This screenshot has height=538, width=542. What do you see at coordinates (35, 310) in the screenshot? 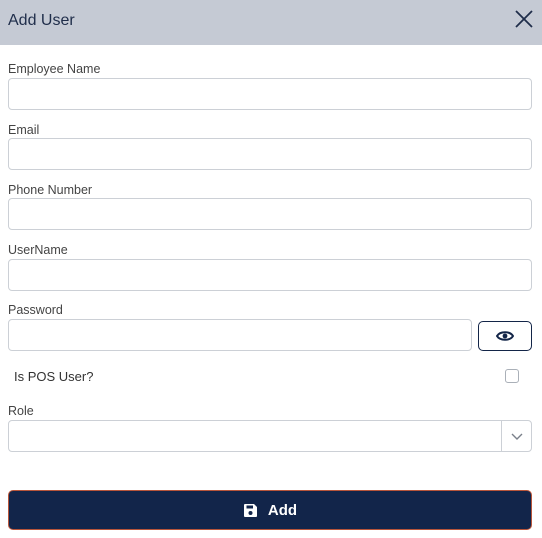
I see `password-label: Password` at bounding box center [35, 310].